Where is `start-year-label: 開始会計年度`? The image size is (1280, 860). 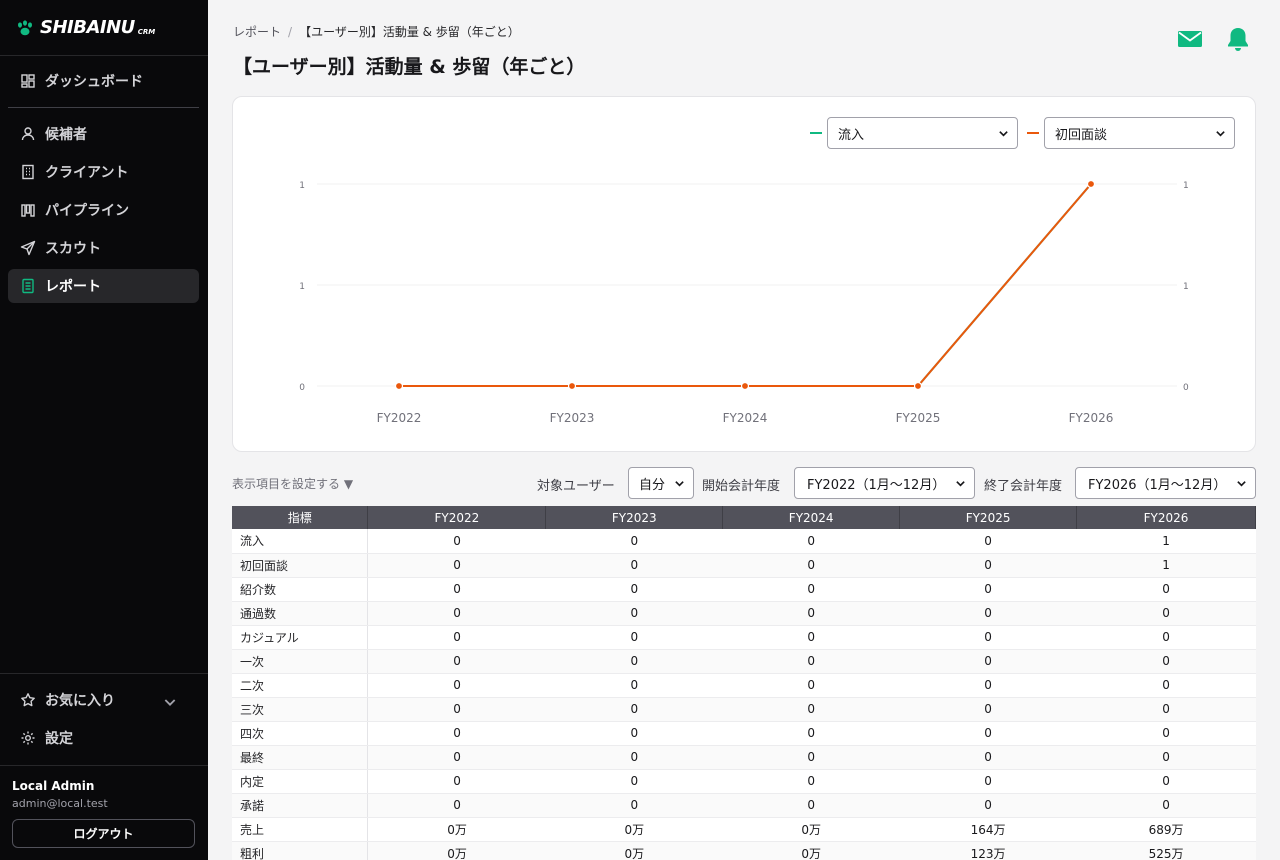
start-year-label: 開始会計年度 is located at coordinates (741, 486).